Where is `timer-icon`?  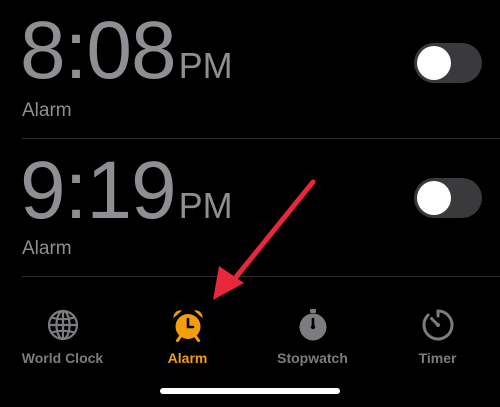 timer-icon is located at coordinates (437, 325).